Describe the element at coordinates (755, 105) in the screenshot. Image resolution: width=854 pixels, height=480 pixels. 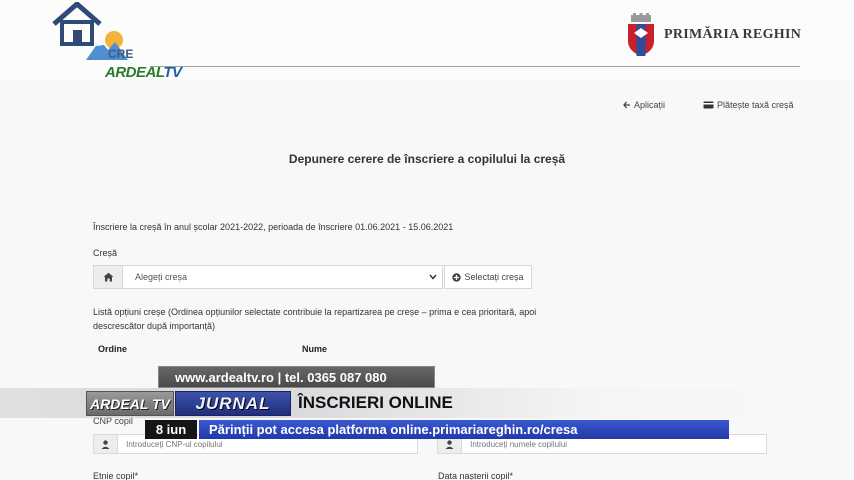
I see `plateste-label: Plătește taxă creșă` at that location.